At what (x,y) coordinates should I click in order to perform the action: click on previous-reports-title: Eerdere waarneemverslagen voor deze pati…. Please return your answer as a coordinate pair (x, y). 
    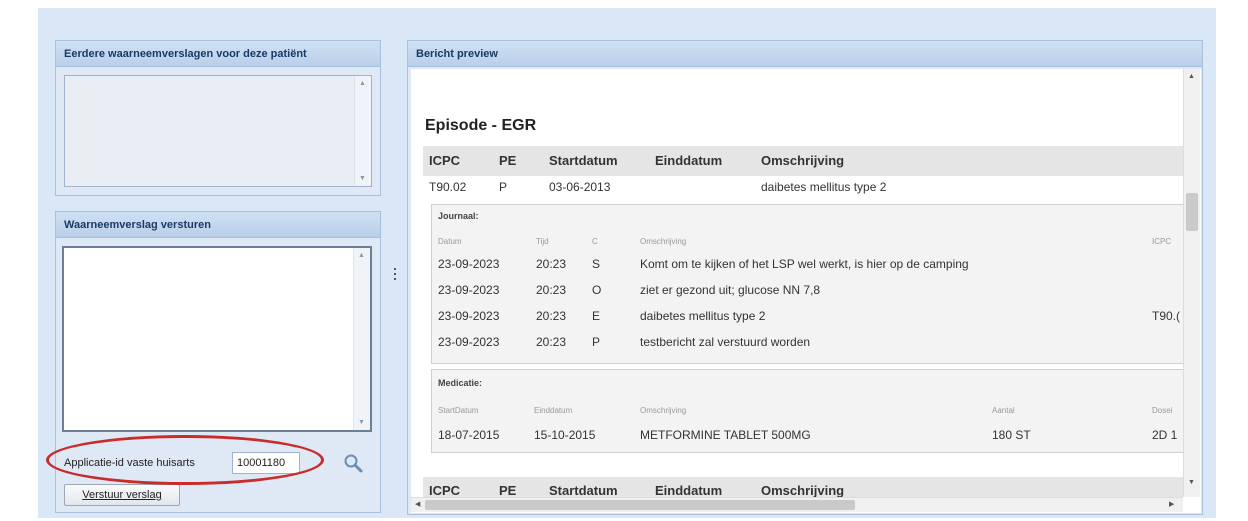
    Looking at the image, I should click on (218, 54).